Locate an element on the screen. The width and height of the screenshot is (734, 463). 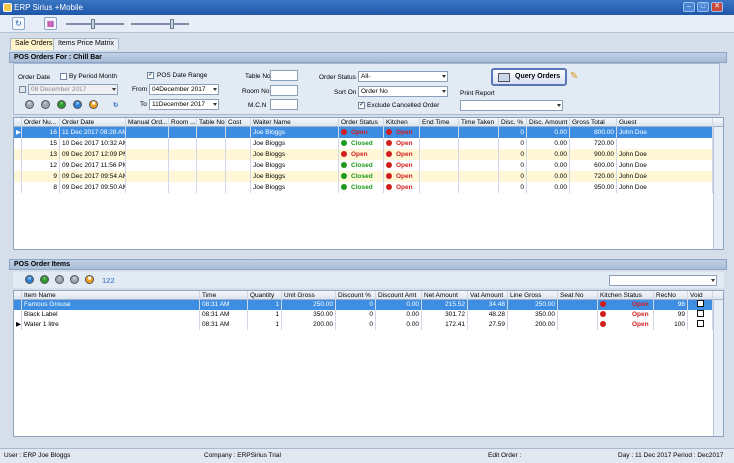
close-button: ✕ is located at coordinates (717, 7).